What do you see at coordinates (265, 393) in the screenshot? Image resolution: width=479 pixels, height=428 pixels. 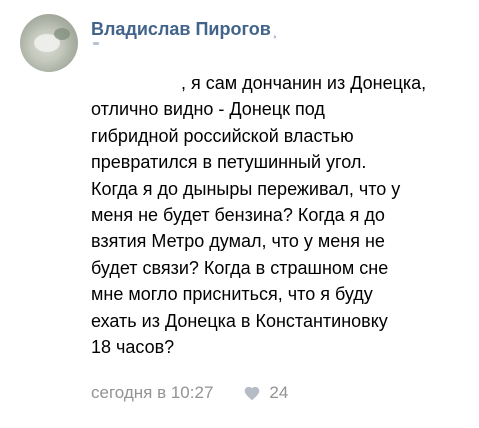 I see `like-button: 24` at bounding box center [265, 393].